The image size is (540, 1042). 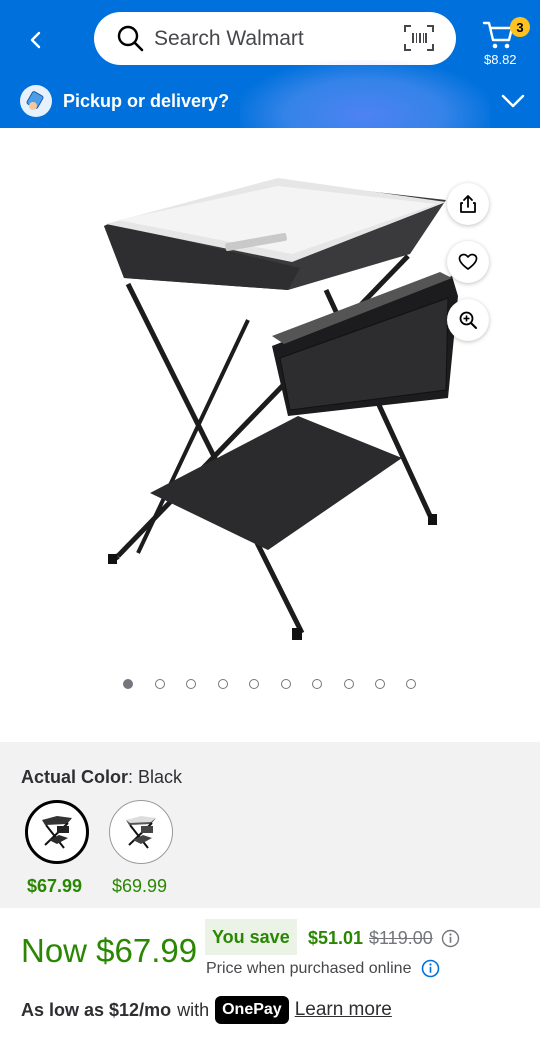 I want to click on barcode-scan-icon, so click(x=419, y=38).